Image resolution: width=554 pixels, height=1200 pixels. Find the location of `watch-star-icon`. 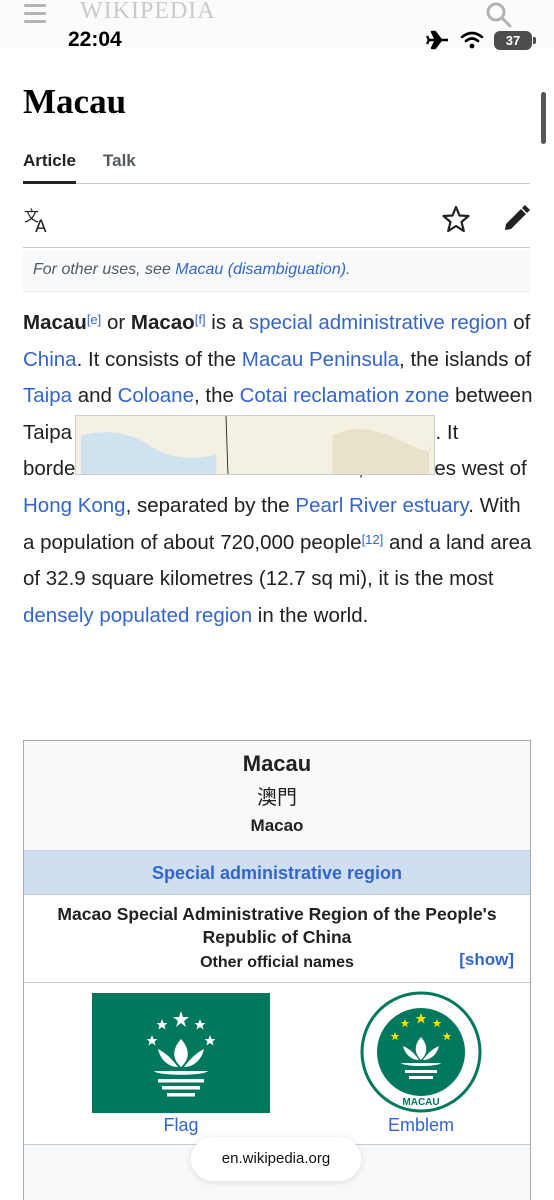

watch-star-icon is located at coordinates (456, 219).